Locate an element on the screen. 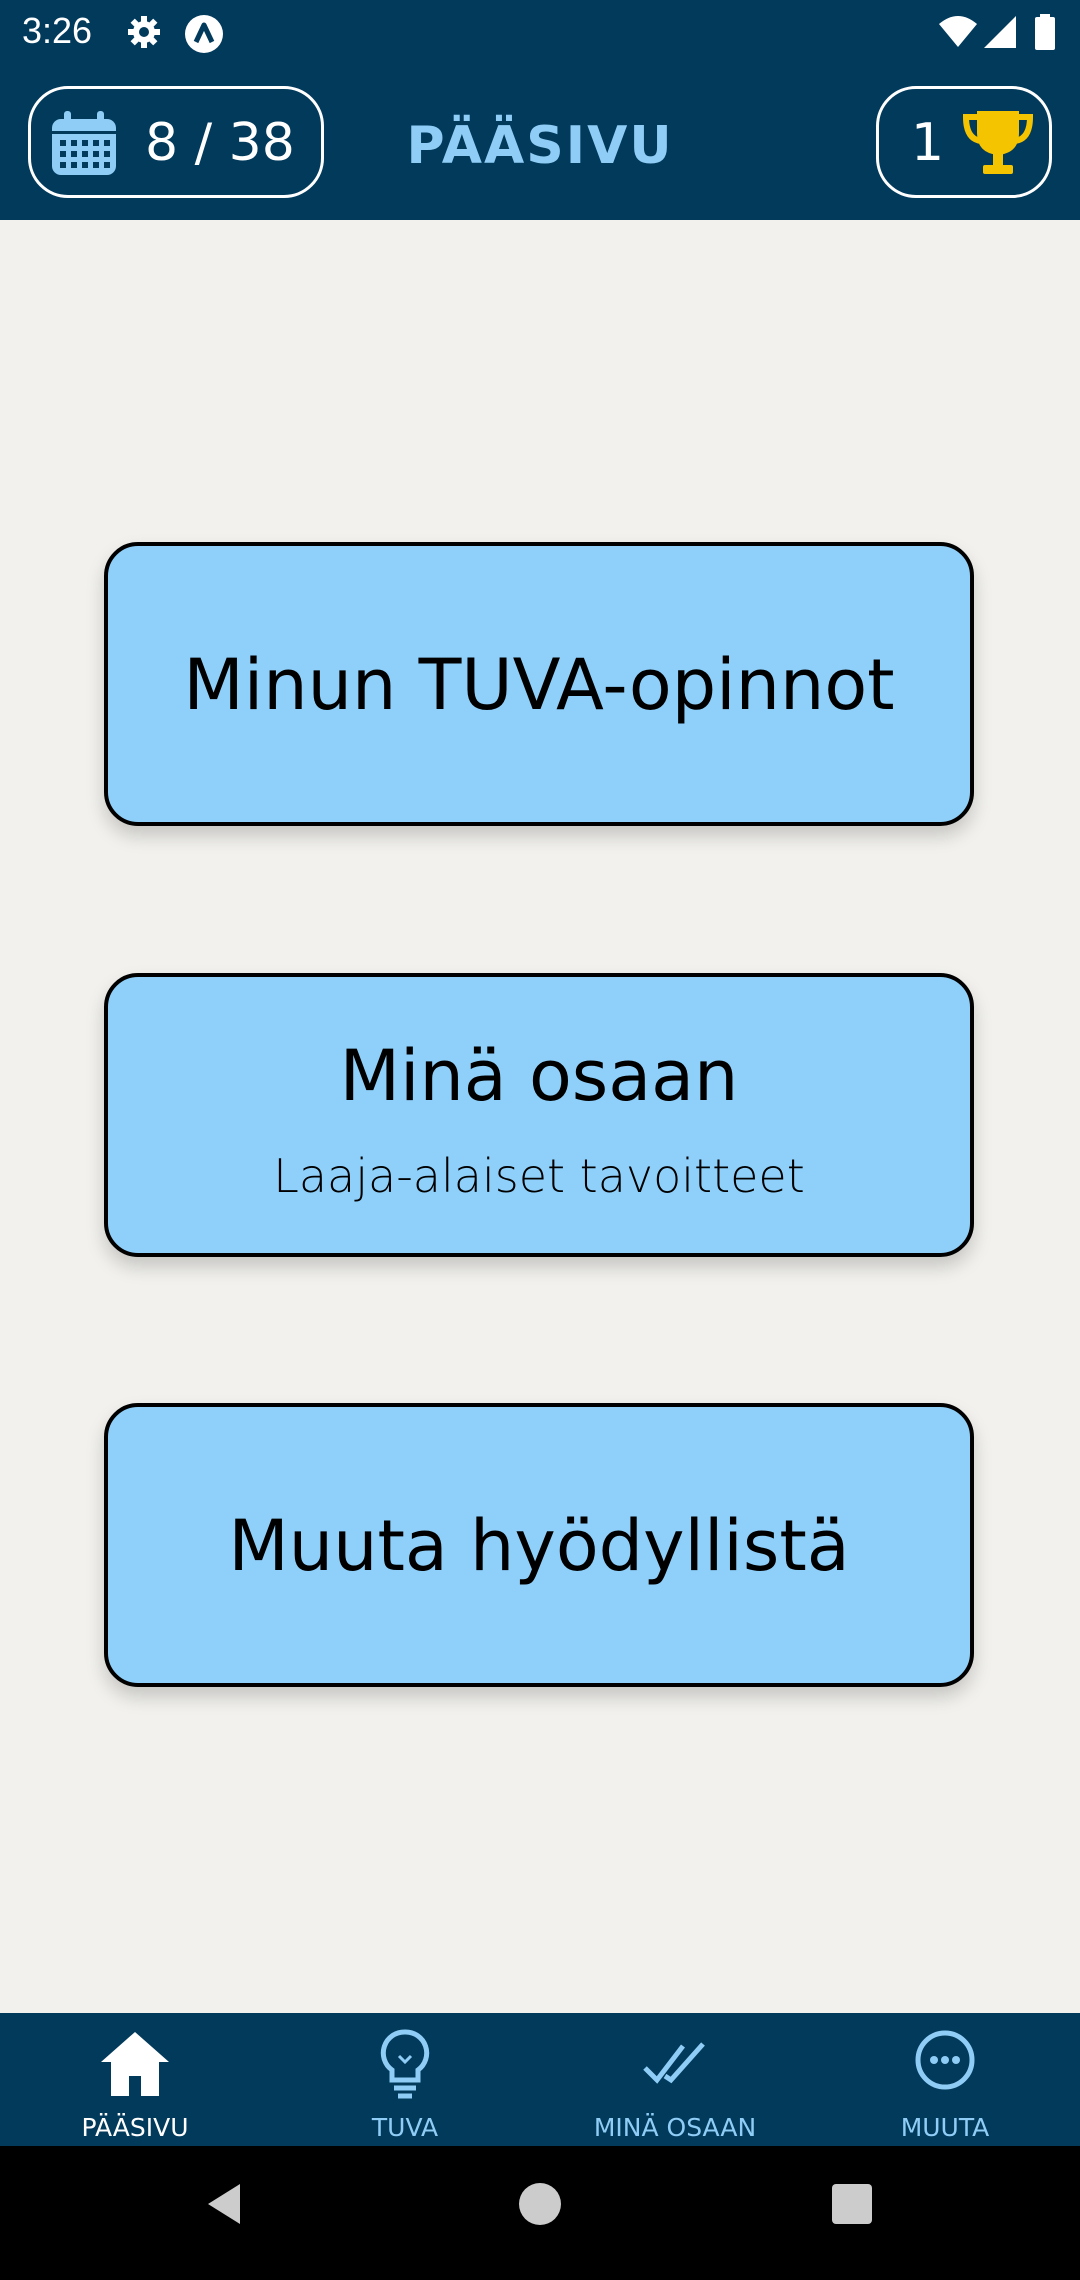 Image resolution: width=1080 pixels, height=2280 pixels. nav-item-paasivu: PÄÄSIVU is located at coordinates (135, 2079).